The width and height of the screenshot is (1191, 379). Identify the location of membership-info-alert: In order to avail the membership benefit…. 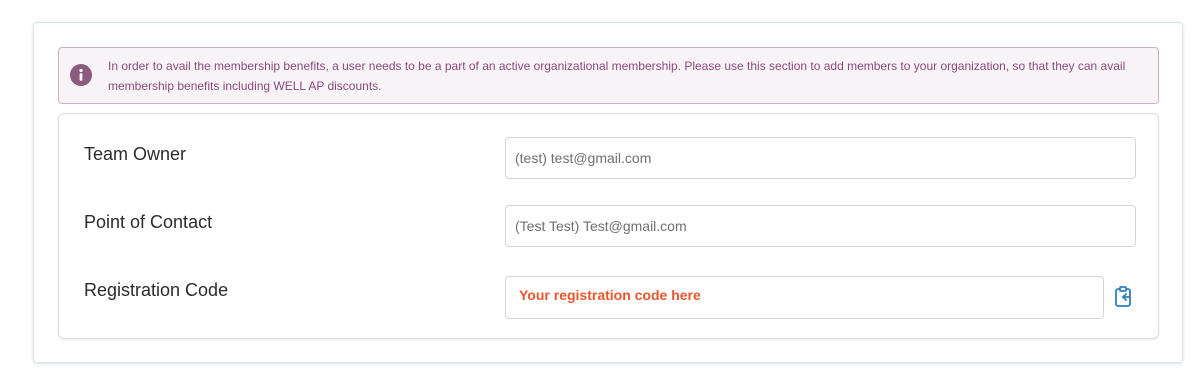
(608, 75).